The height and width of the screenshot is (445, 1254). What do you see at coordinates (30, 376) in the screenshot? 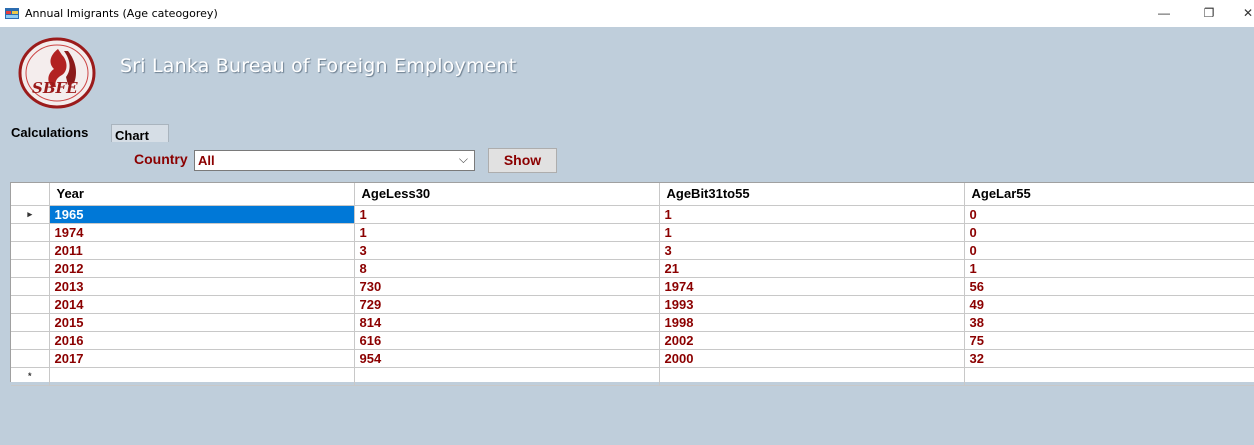
I see `new-row-indicator: *` at bounding box center [30, 376].